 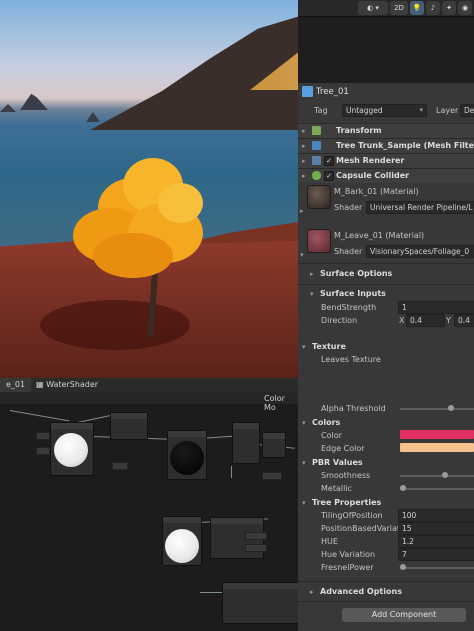 I want to click on shading-mode-button: ◐ ▾, so click(x=373, y=8).